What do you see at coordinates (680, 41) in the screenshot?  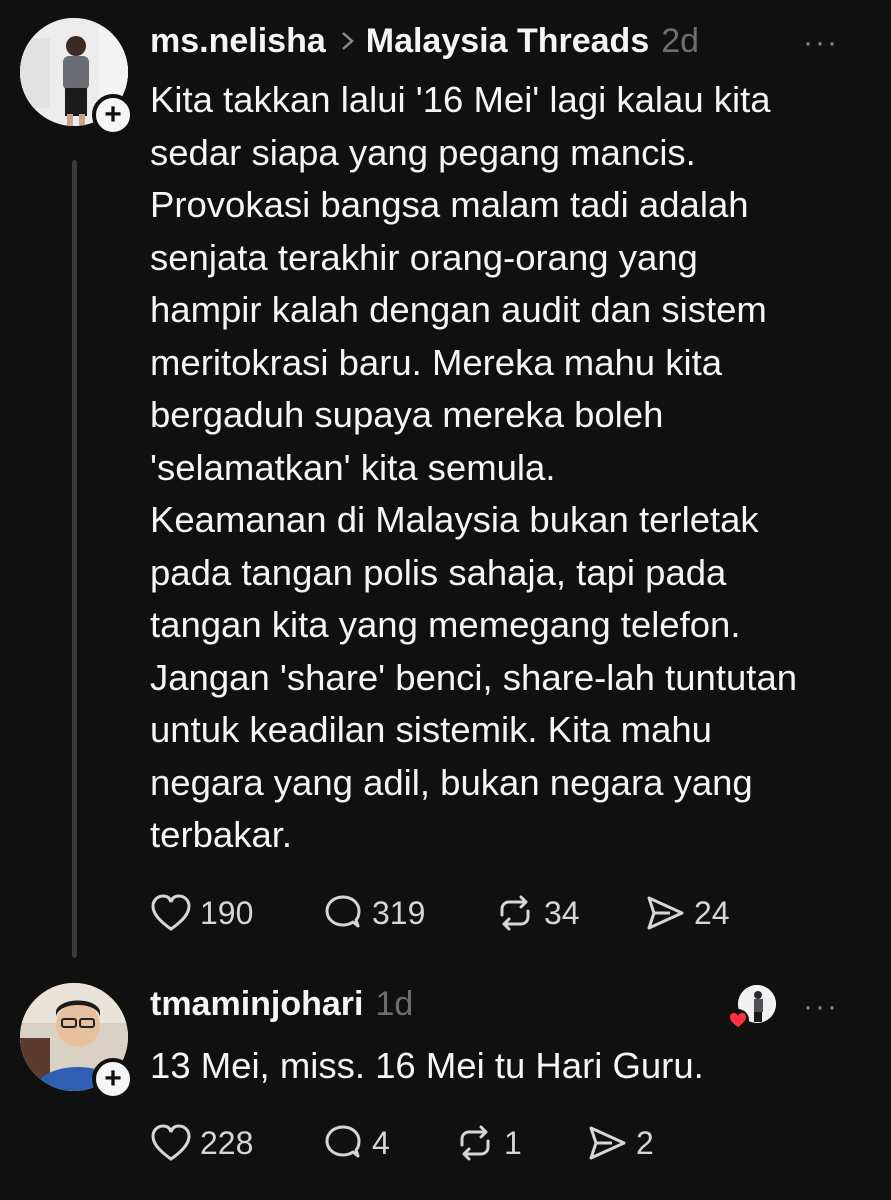 I see `timestamp: 2d` at bounding box center [680, 41].